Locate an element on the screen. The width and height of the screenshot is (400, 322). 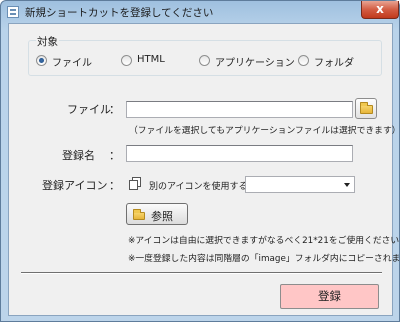
icon-browse-label: 参照 is located at coordinates (162, 216).